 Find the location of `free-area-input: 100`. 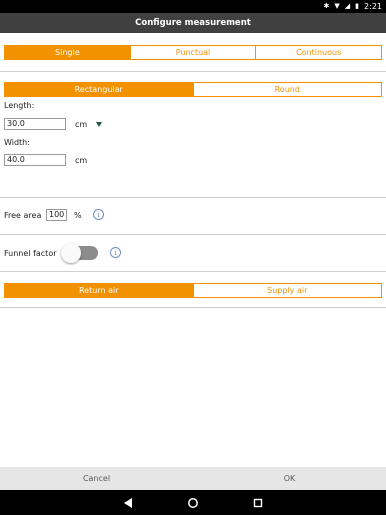

free-area-input: 100 is located at coordinates (56, 215).